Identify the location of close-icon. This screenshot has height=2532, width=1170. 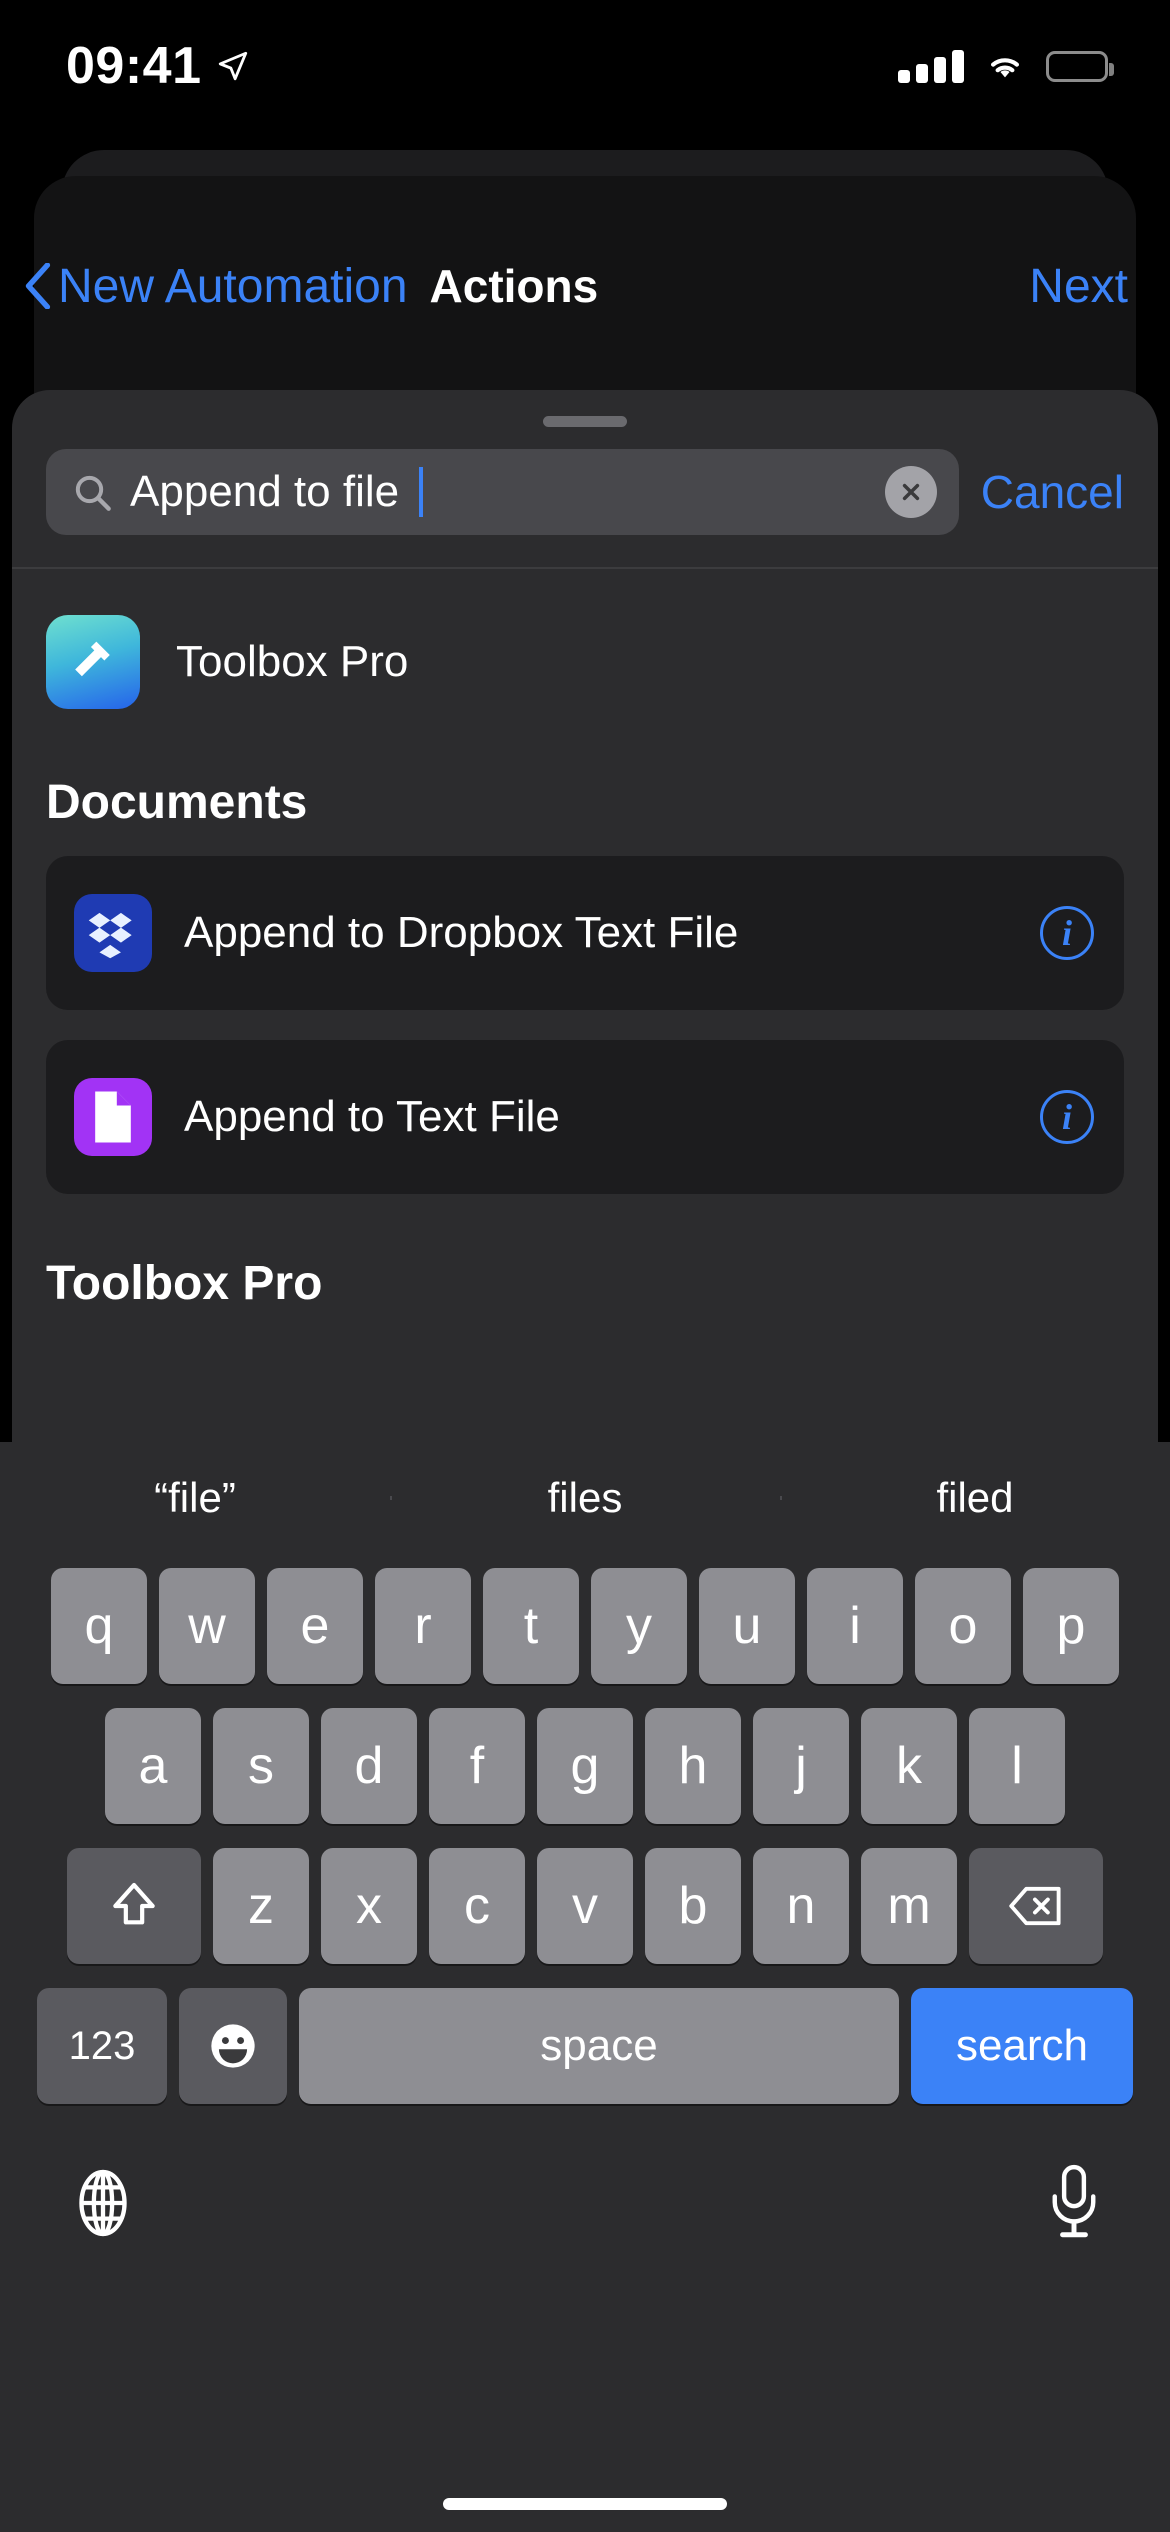
(910, 492).